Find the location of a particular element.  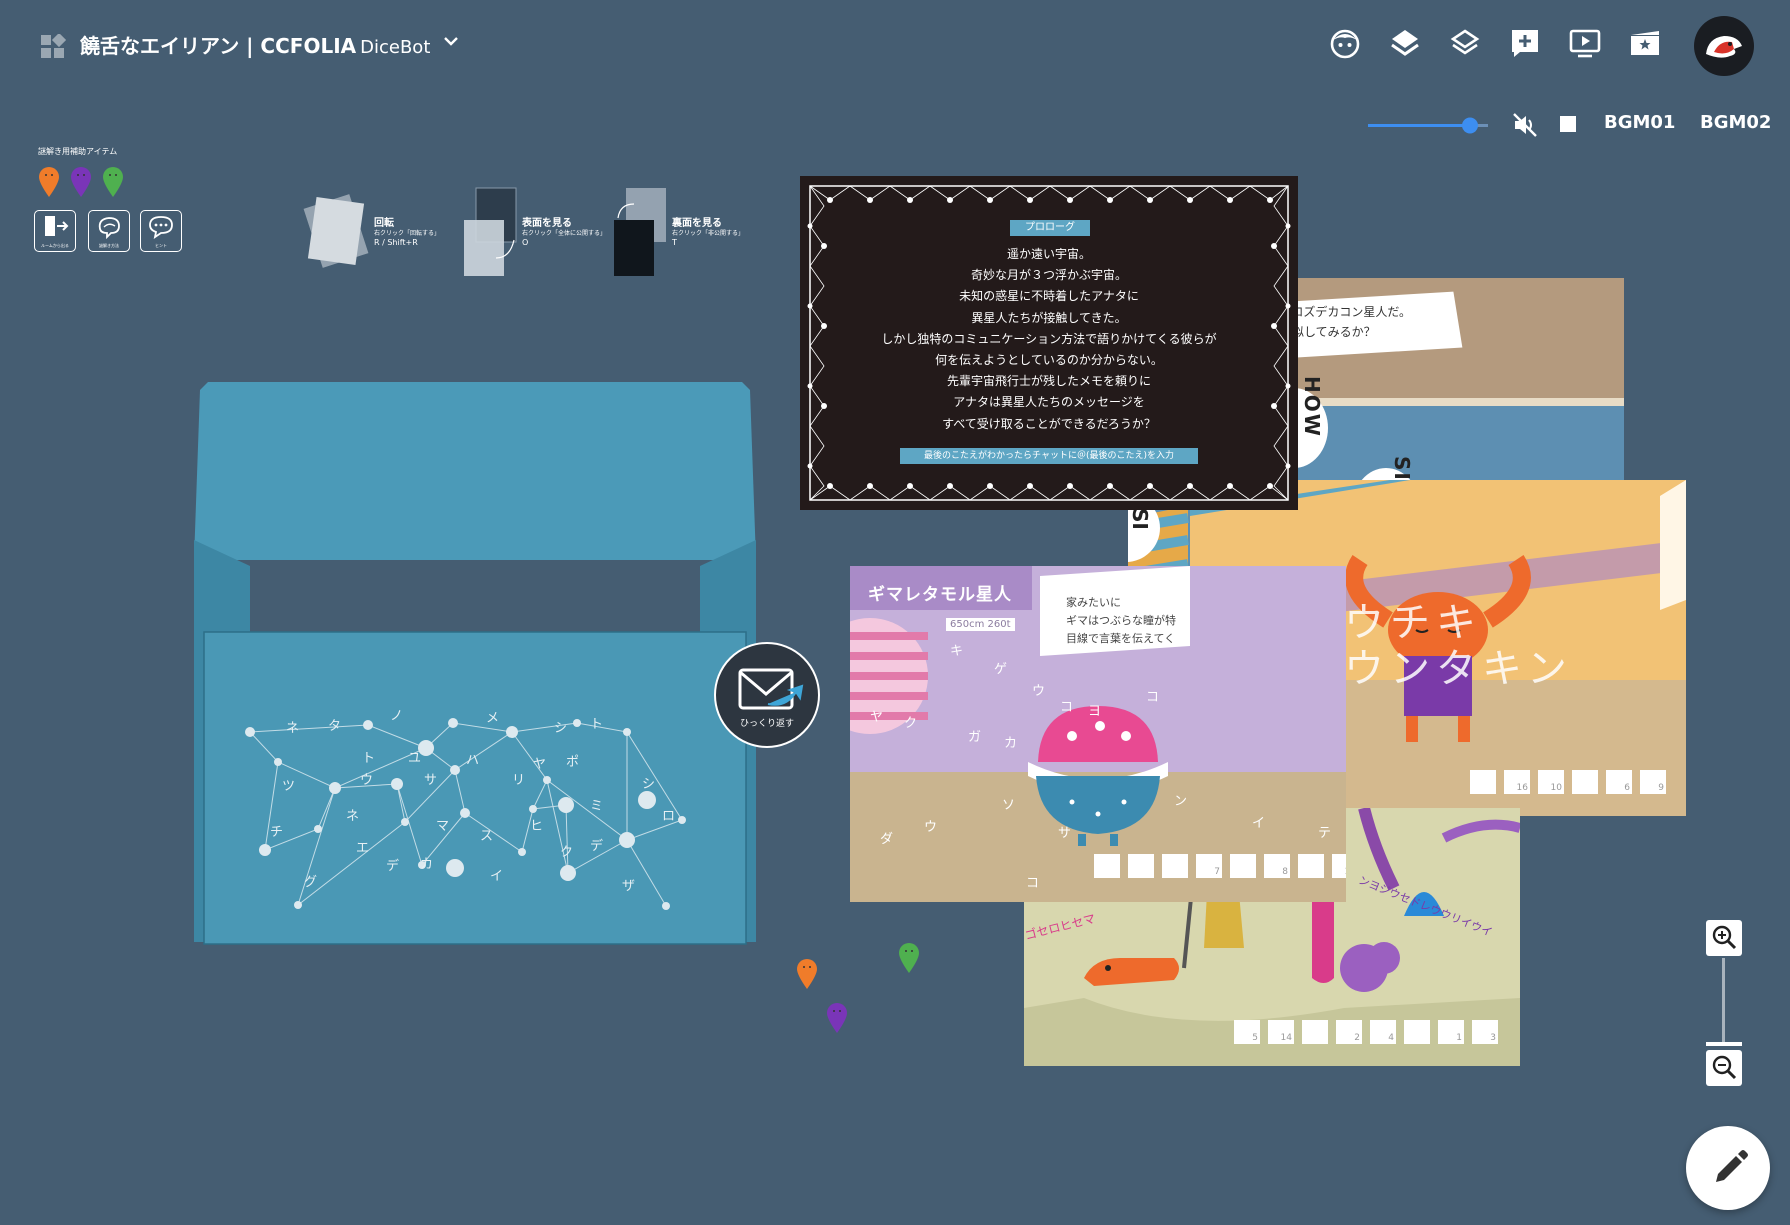

answer-box: 4 is located at coordinates (1383, 1032).